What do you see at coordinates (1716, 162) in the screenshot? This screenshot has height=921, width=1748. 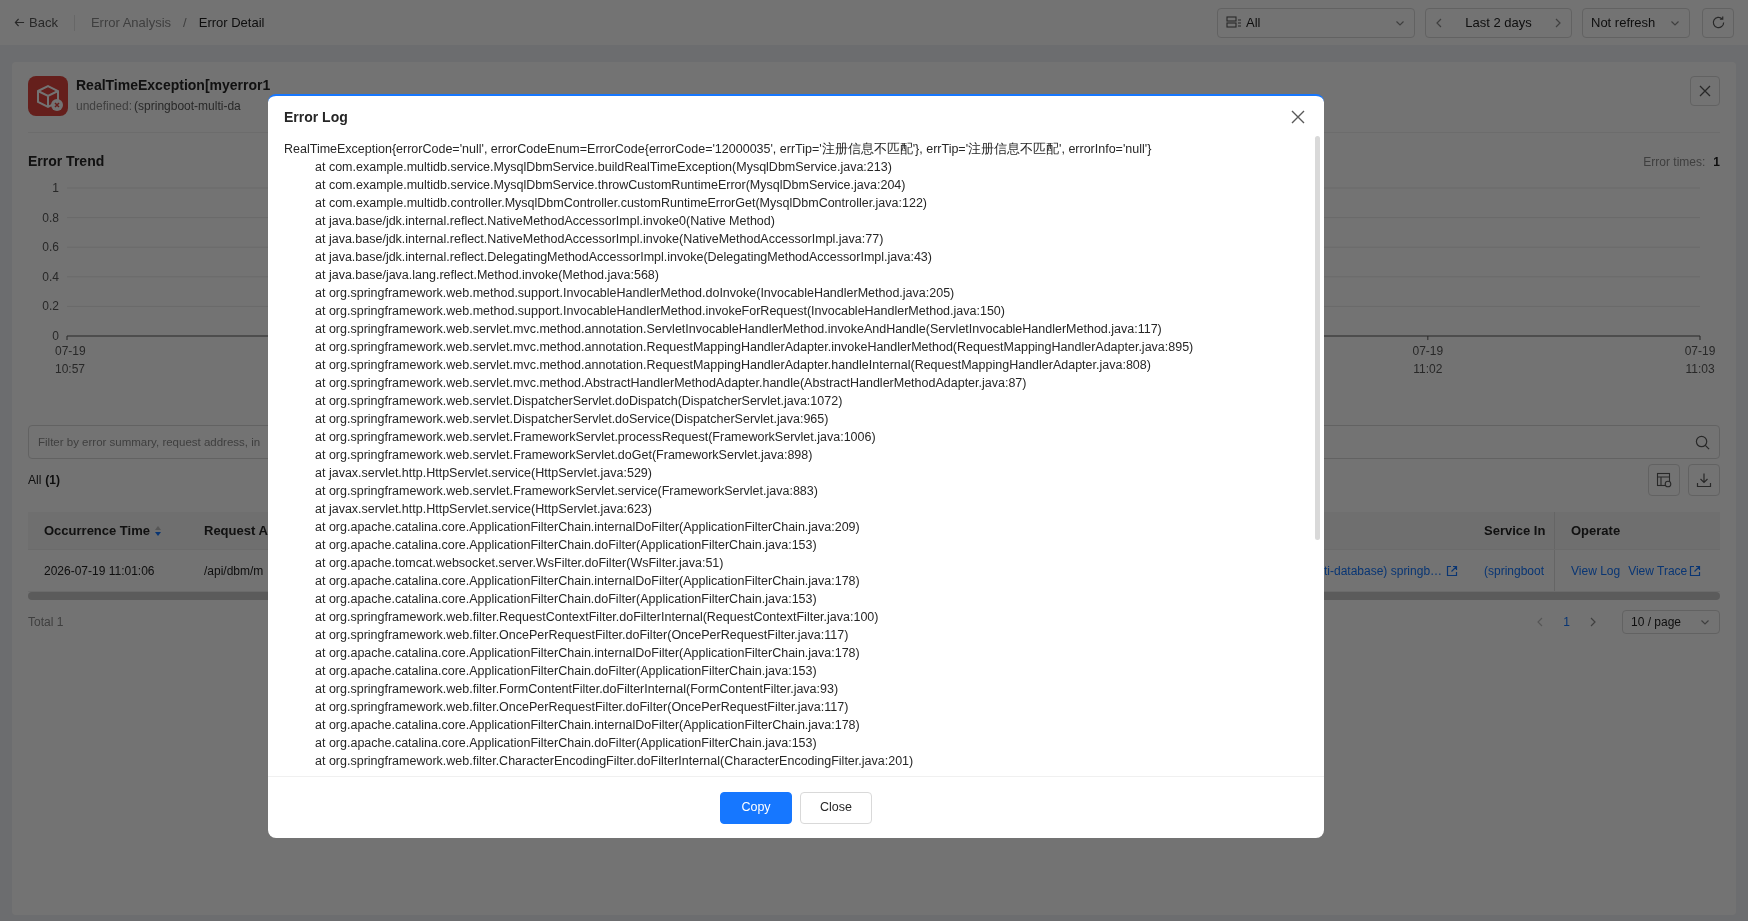 I see `error-count: 1` at bounding box center [1716, 162].